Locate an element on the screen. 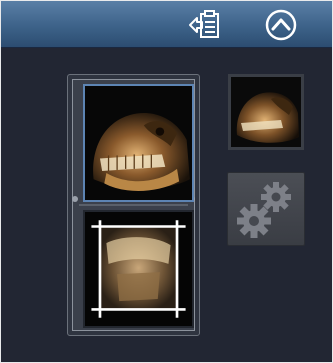 The height and width of the screenshot is (363, 333). thumbnail-crop-view is located at coordinates (138, 269).